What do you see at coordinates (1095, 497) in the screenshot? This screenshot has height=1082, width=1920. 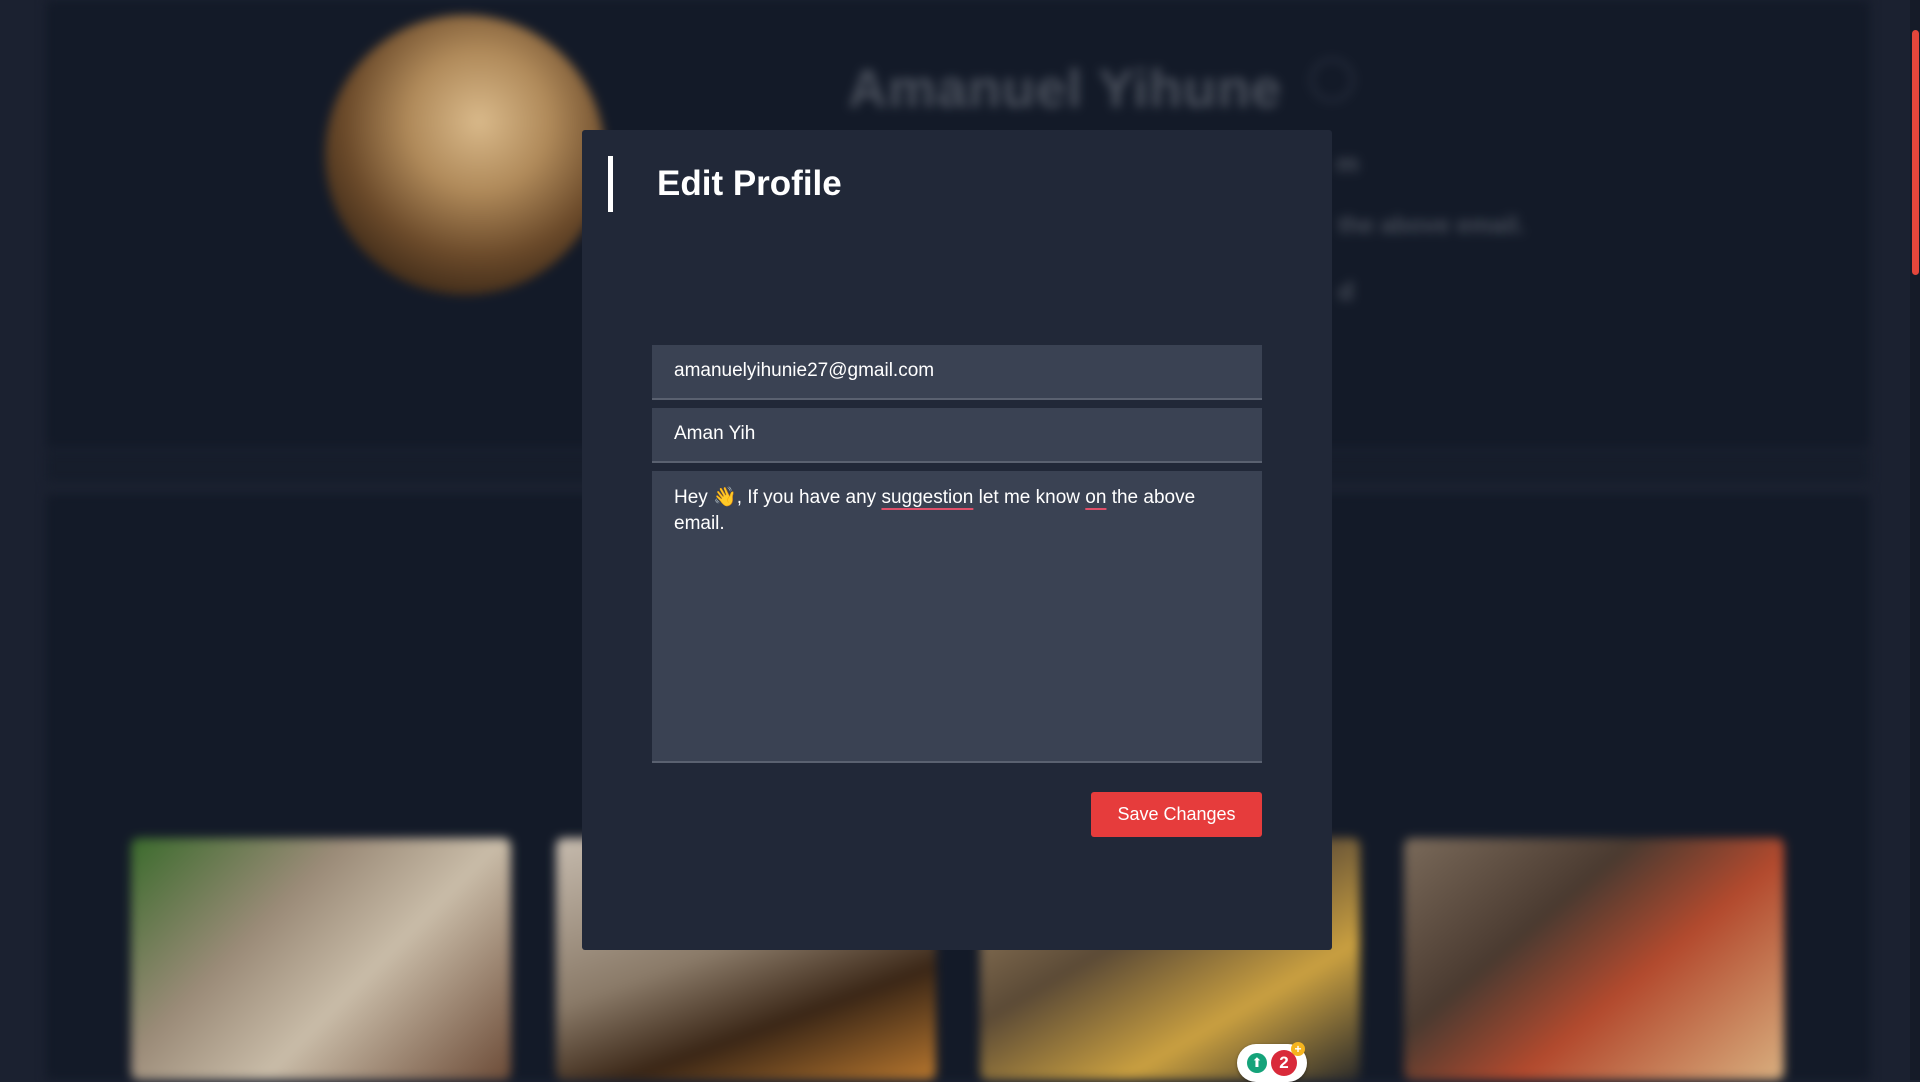 I see `grammar-flagged-word: on` at bounding box center [1095, 497].